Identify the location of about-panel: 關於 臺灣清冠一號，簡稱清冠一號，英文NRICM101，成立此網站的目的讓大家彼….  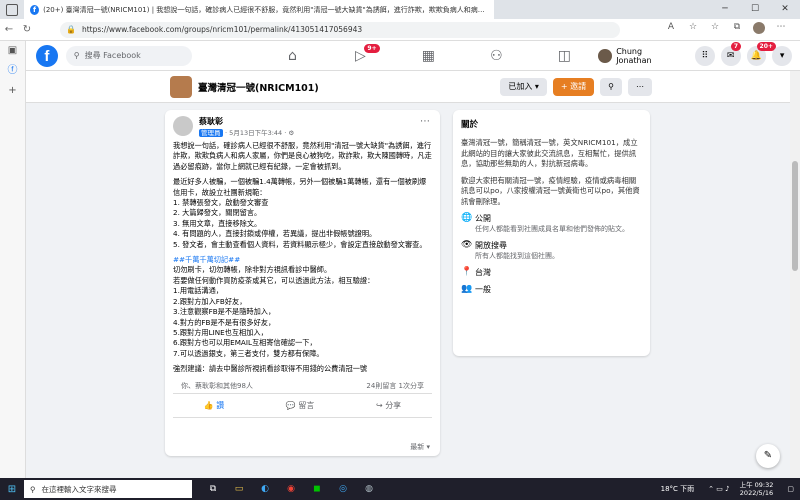
(551, 233).